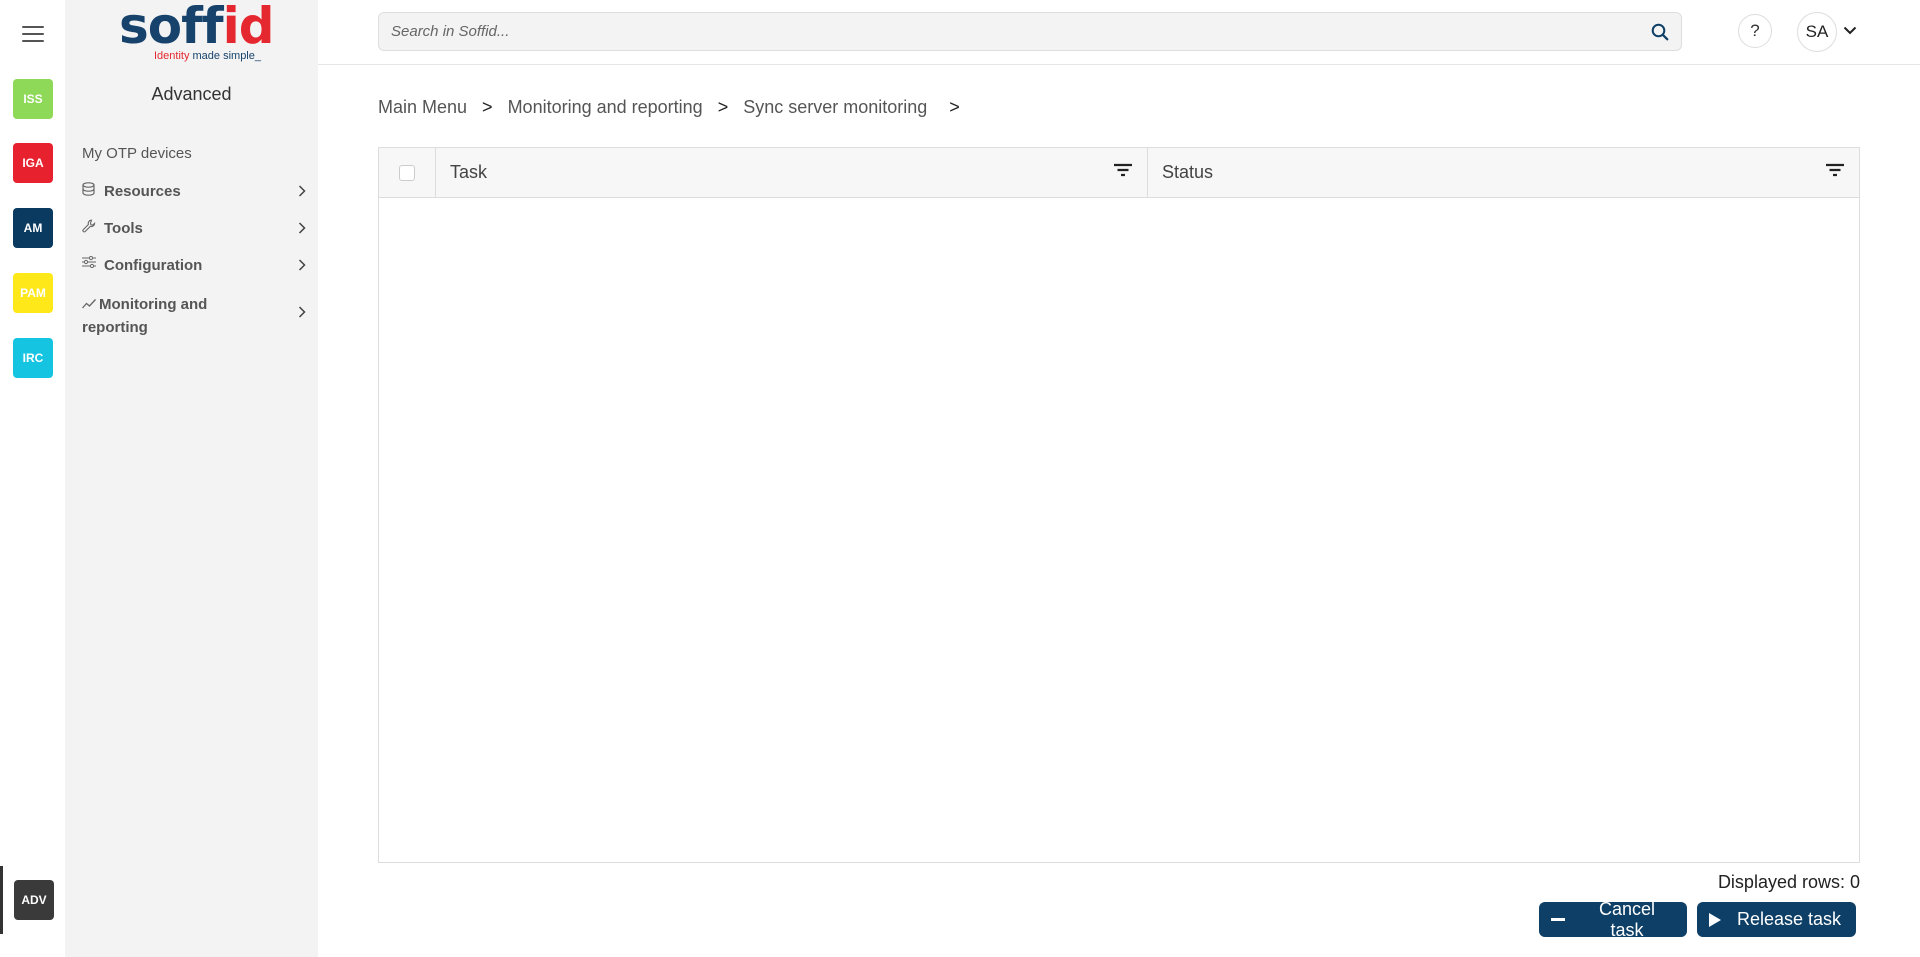 This screenshot has width=1920, height=957. What do you see at coordinates (469, 172) in the screenshot?
I see `column-label: Task` at bounding box center [469, 172].